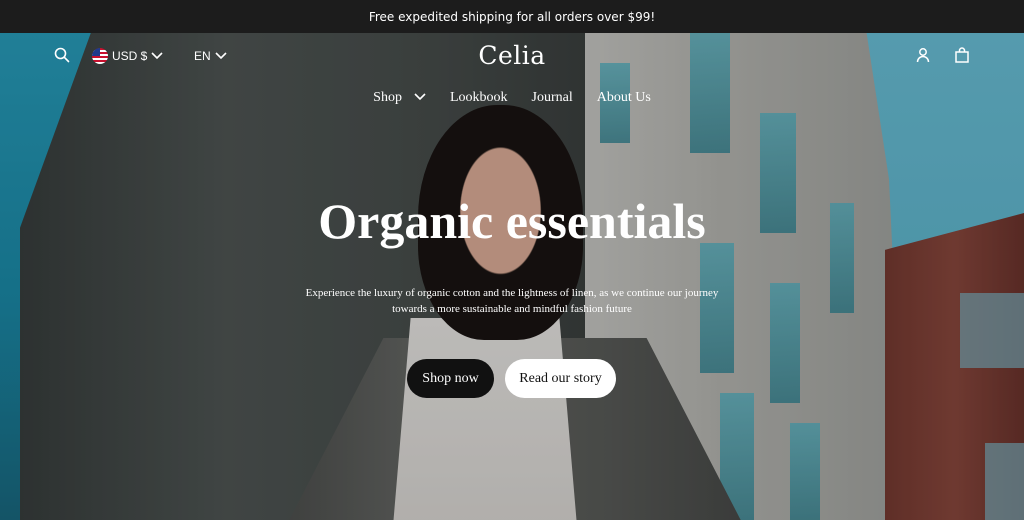  I want to click on account-icon, so click(923, 55).